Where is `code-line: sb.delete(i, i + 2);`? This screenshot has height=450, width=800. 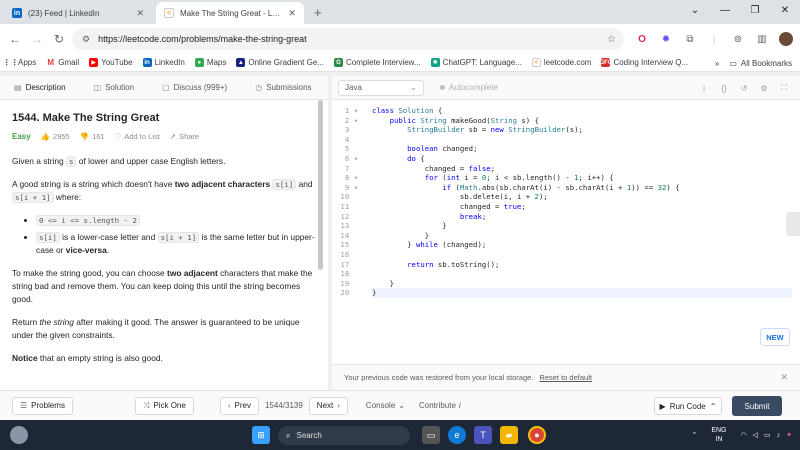
code-line: sb.delete(i, i + 2); is located at coordinates (582, 197).